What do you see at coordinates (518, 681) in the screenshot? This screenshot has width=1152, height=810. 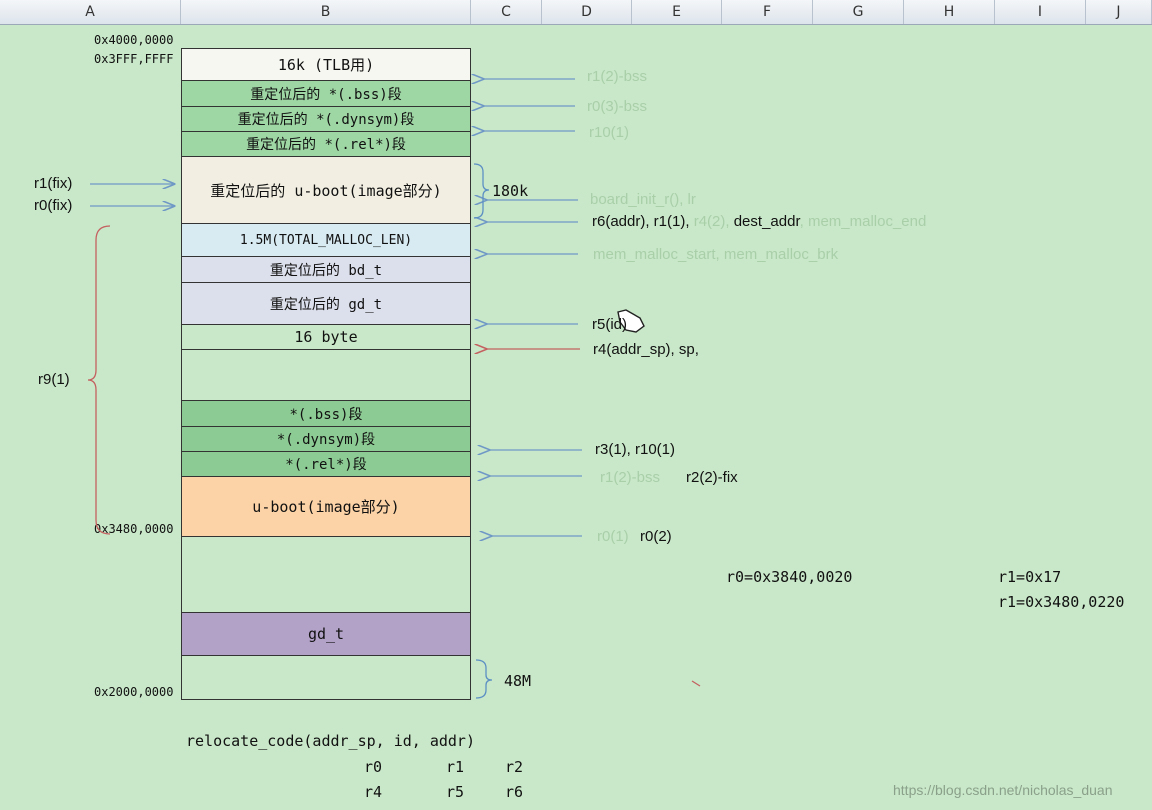 I see `label-48m: 48M` at bounding box center [518, 681].